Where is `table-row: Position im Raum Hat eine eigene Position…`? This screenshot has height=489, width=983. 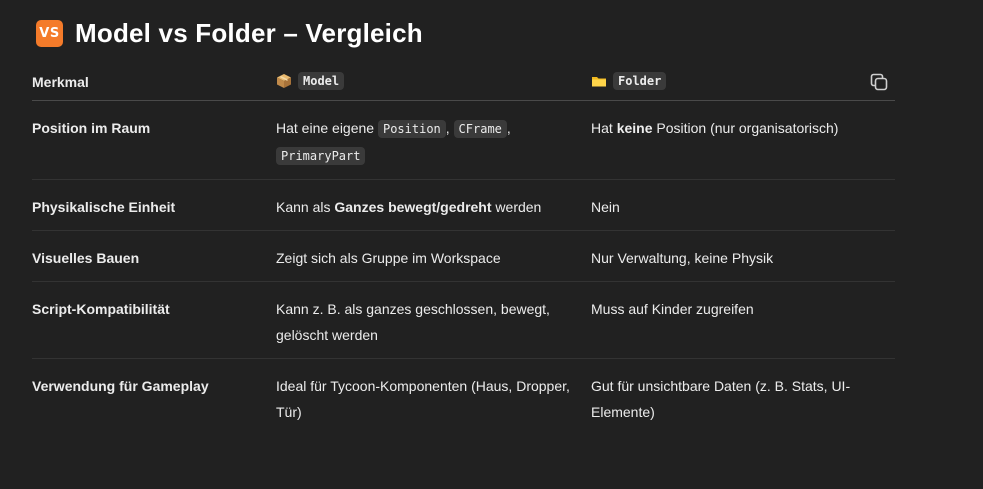 table-row: Position im Raum Hat eine eigene Position… is located at coordinates (463, 140).